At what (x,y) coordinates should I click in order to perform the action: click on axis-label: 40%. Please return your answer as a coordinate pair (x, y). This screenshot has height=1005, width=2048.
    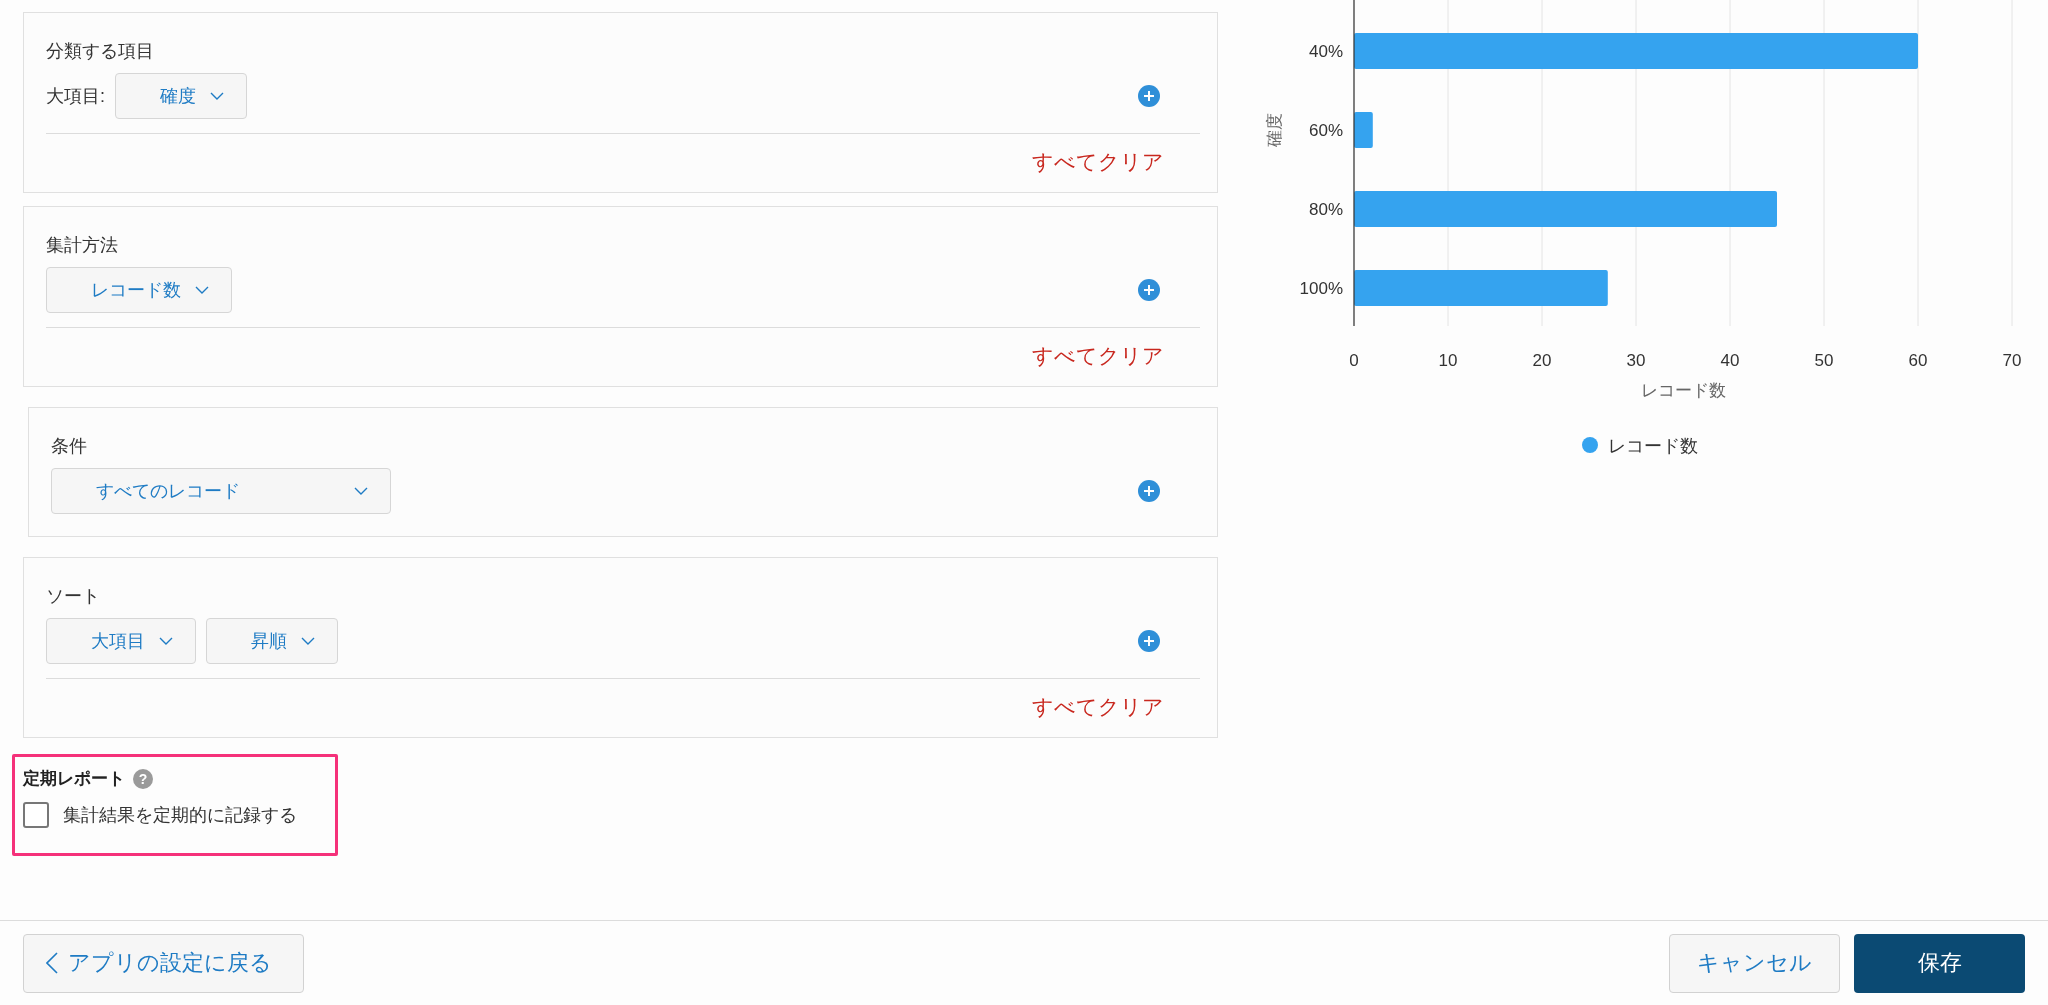
    Looking at the image, I should click on (1325, 51).